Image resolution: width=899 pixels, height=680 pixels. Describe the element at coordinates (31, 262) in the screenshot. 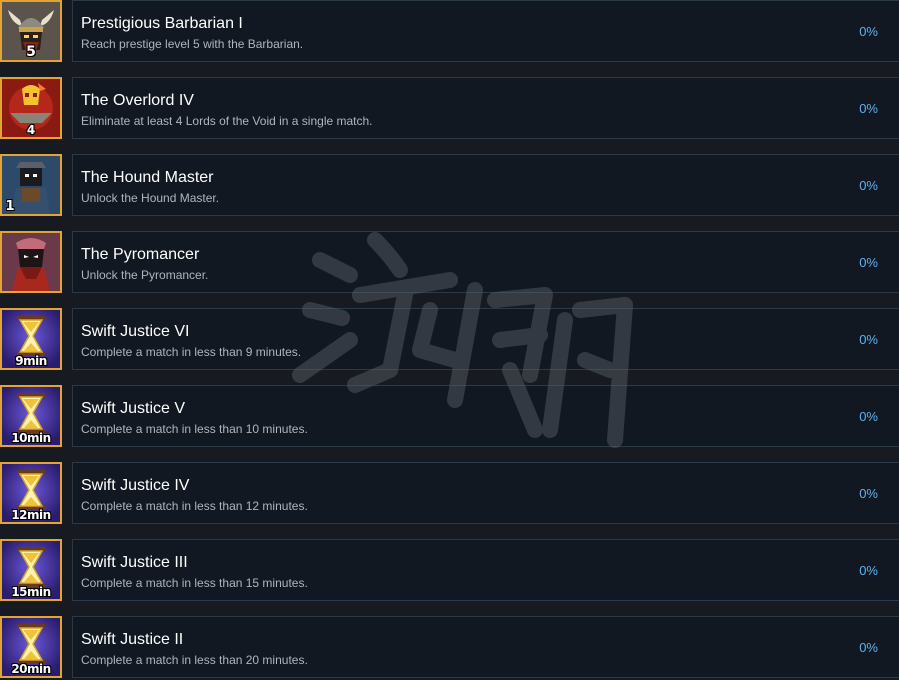

I see `pyromancer-portrait-icon` at that location.